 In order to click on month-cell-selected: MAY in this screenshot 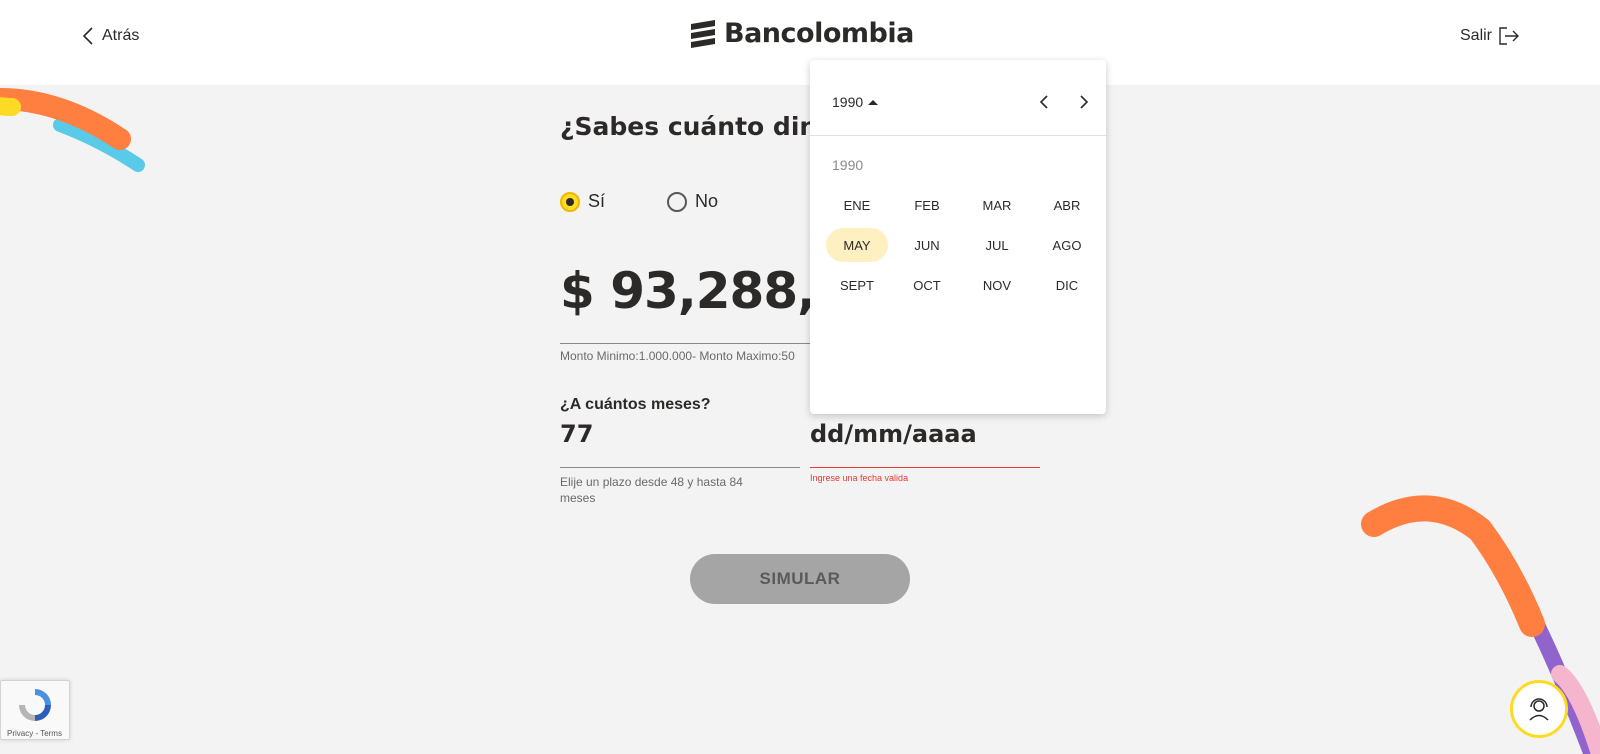, I will do `click(857, 245)`.